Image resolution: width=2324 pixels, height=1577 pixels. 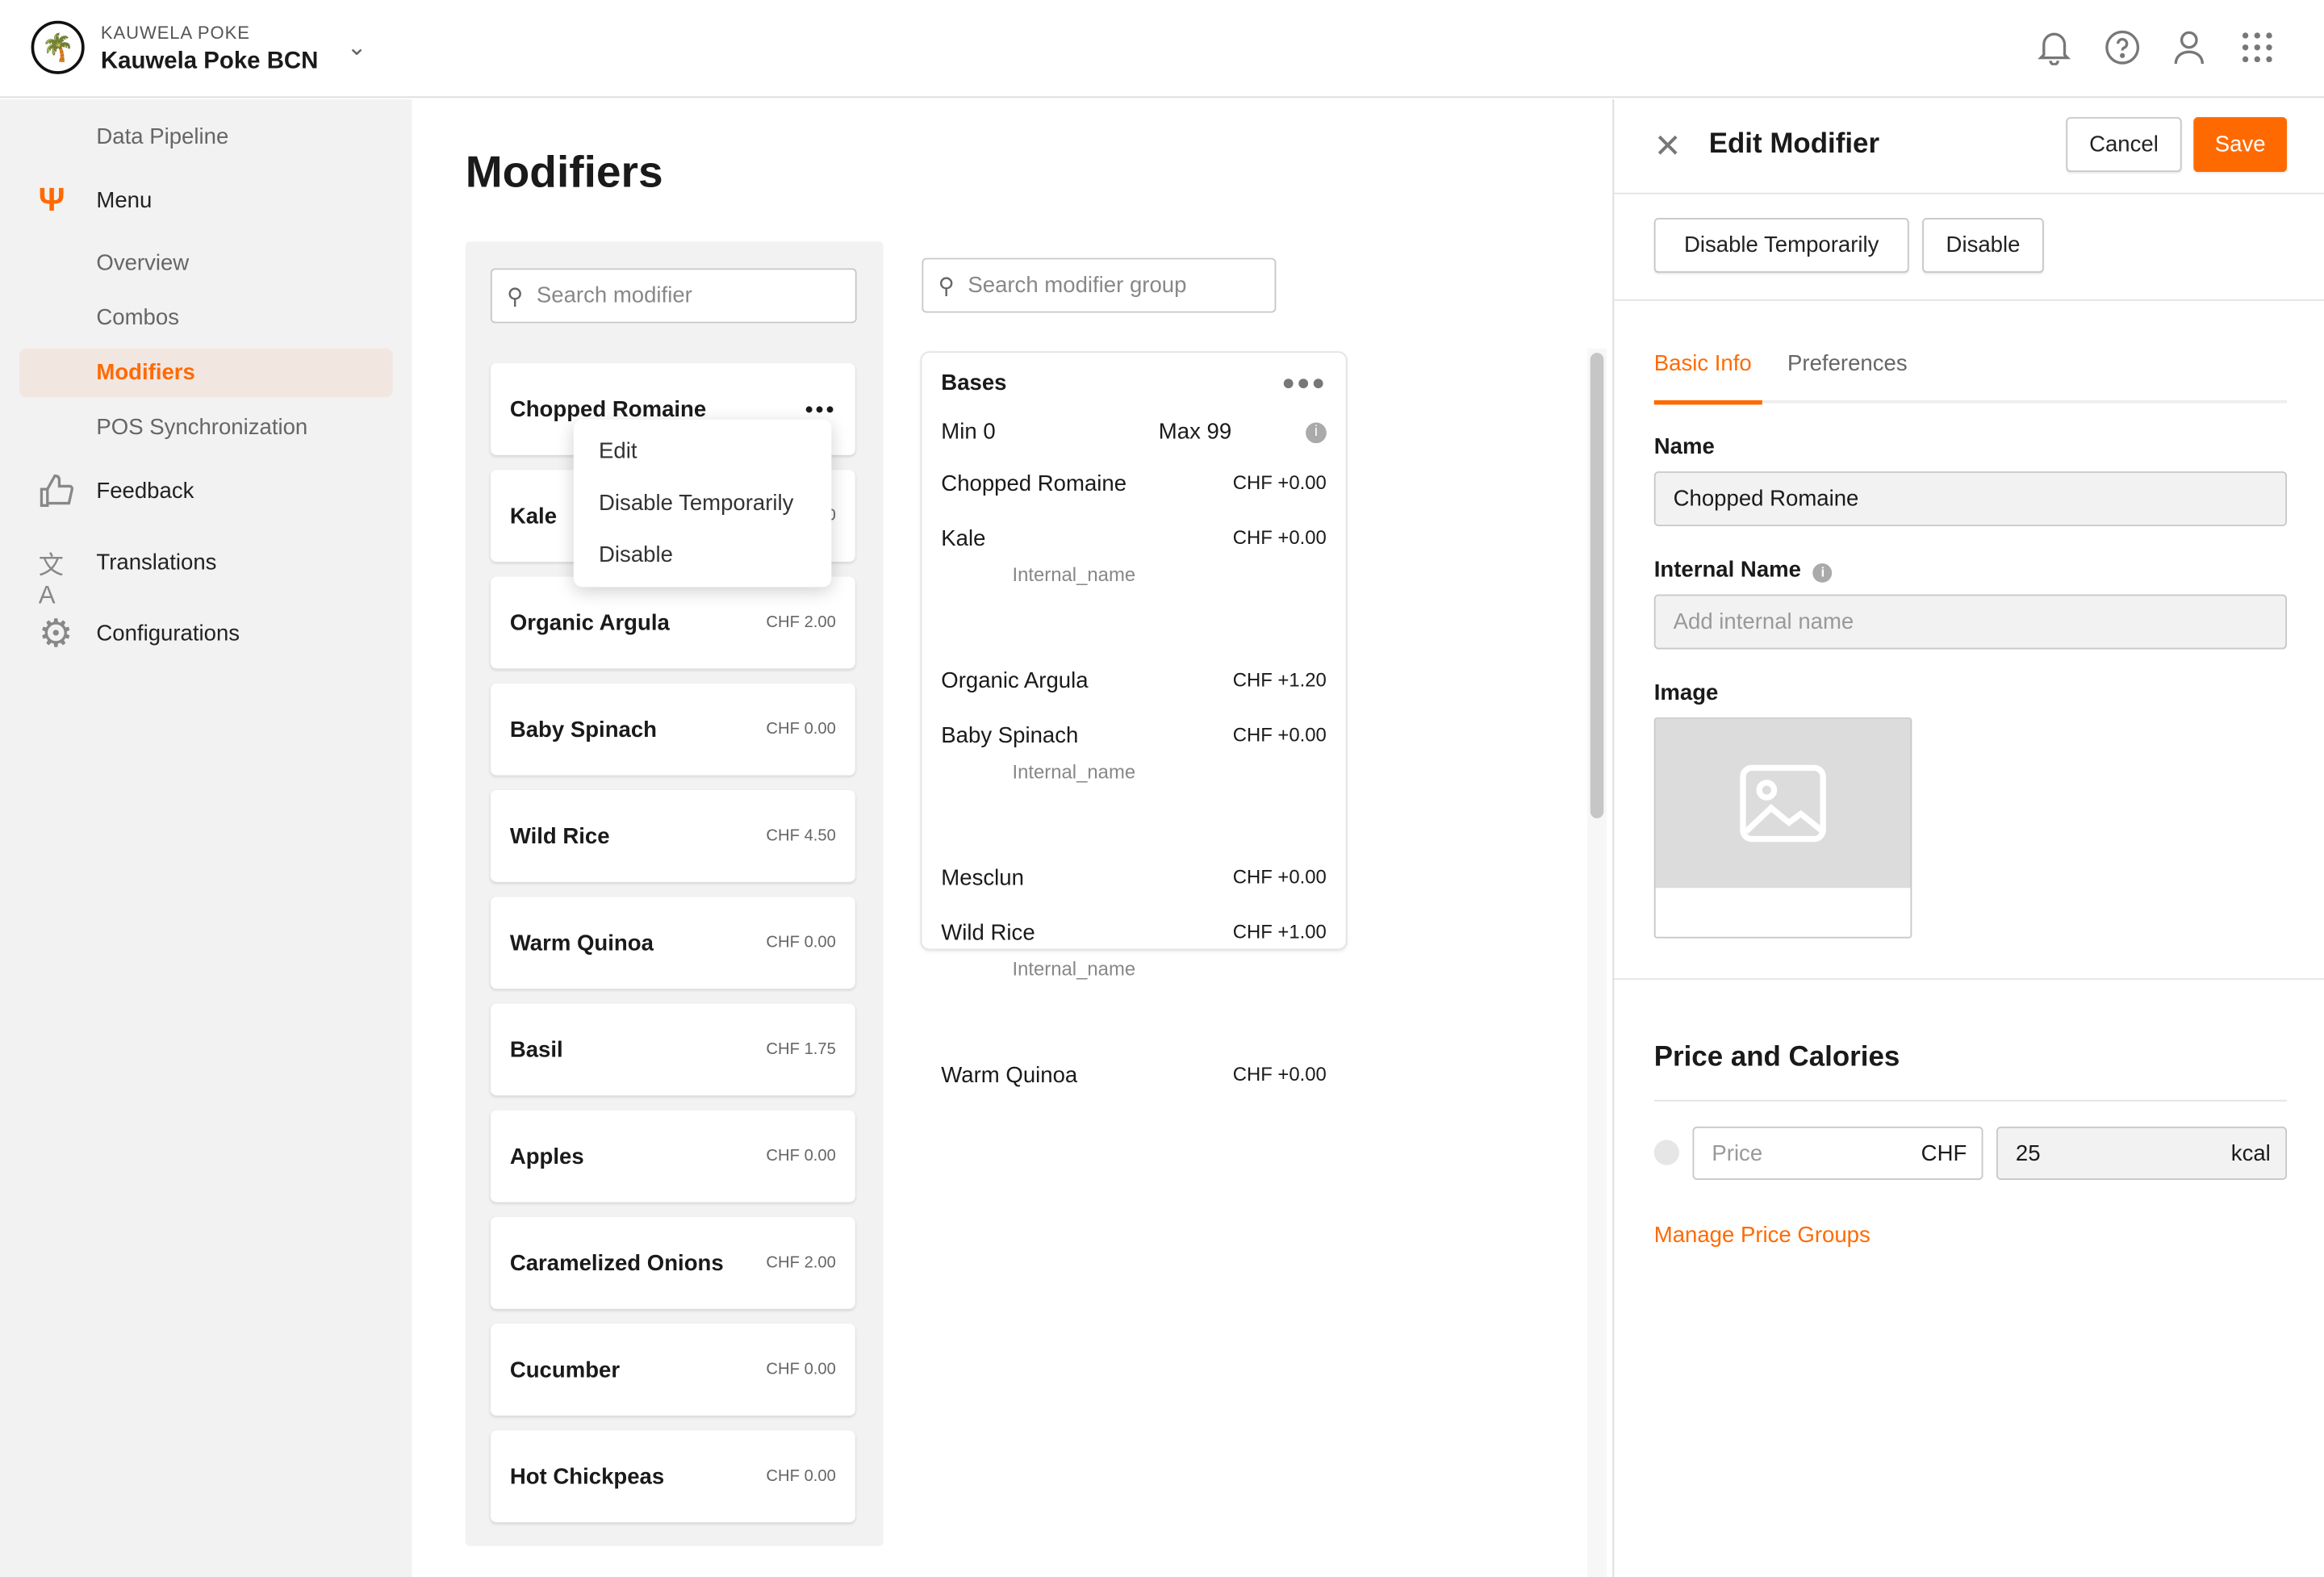 I want to click on internal-name-input: Add internal name, so click(x=1970, y=622).